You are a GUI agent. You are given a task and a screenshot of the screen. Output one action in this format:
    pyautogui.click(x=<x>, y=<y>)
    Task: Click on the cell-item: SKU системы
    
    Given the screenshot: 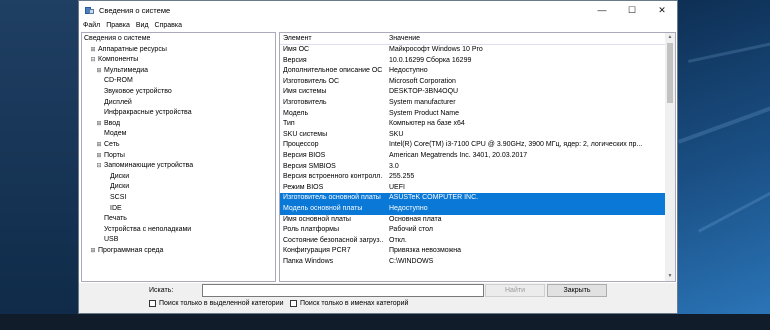 What is the action you would take?
    pyautogui.click(x=305, y=134)
    